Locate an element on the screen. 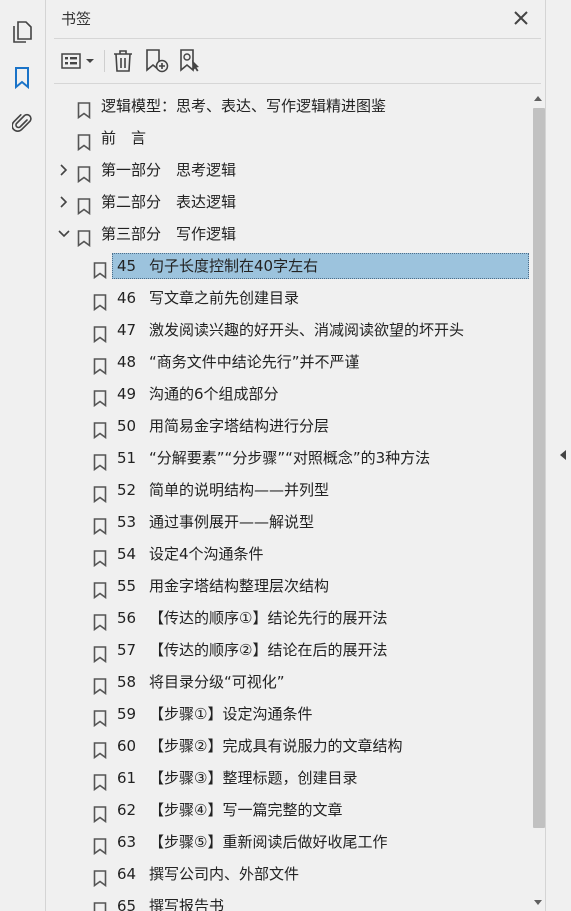  bookmark-label: 激发阅读兴趣的好开头、消减阅读欲望的坏开头 is located at coordinates (307, 330).